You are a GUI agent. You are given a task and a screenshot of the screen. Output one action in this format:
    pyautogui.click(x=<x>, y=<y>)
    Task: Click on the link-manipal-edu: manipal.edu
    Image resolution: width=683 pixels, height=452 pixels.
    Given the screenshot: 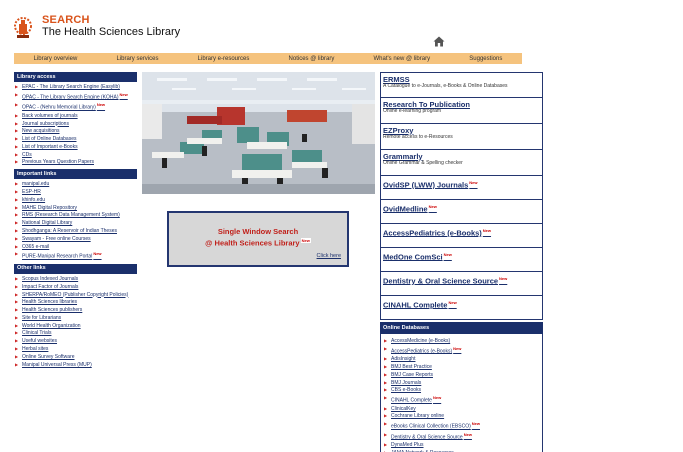 What is the action you would take?
    pyautogui.click(x=75, y=184)
    